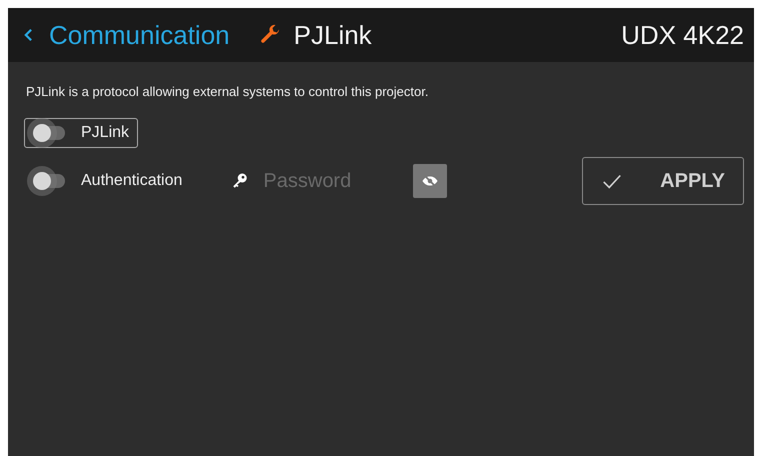  What do you see at coordinates (682, 35) in the screenshot?
I see `device-name: UDX 4K22` at bounding box center [682, 35].